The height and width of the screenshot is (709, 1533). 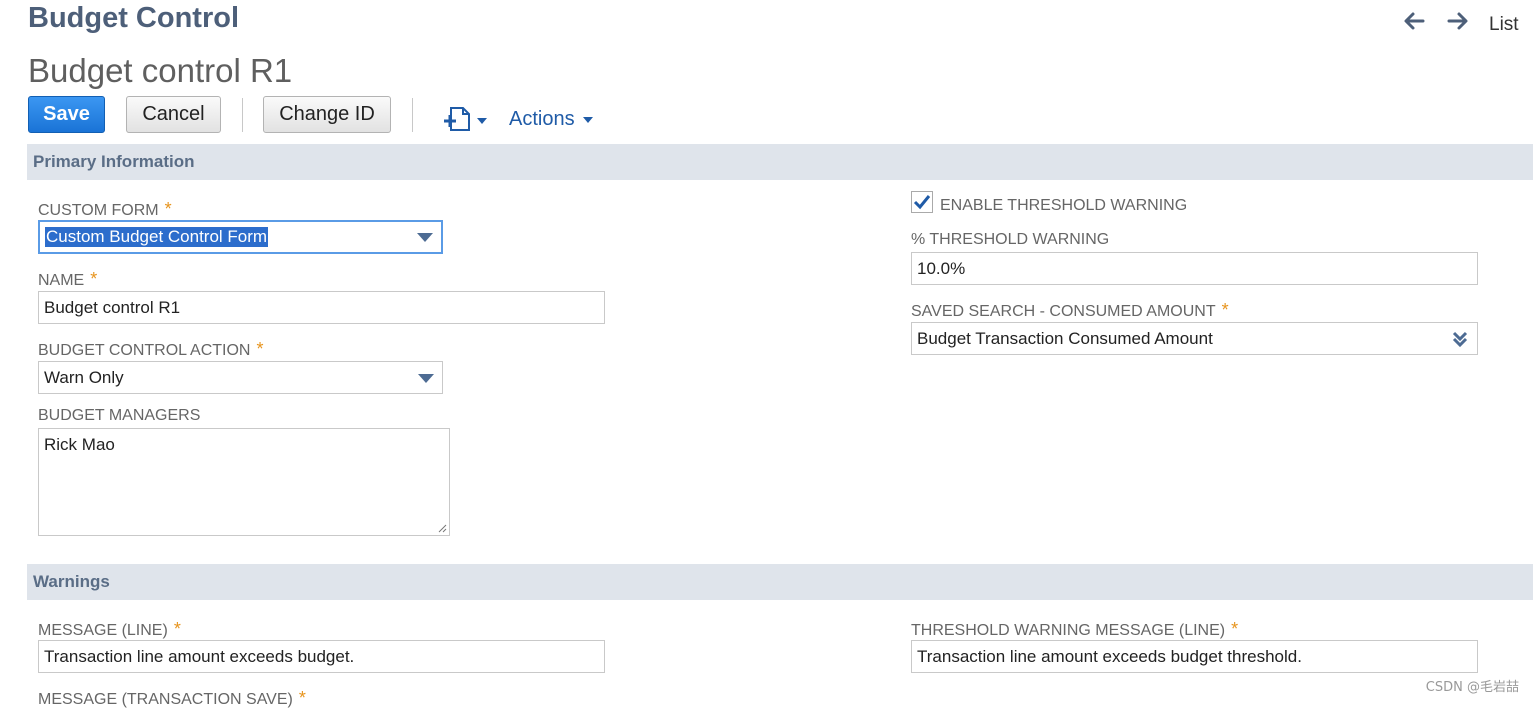 I want to click on threshold-warning-pct-input: 10.0%, so click(x=1194, y=268).